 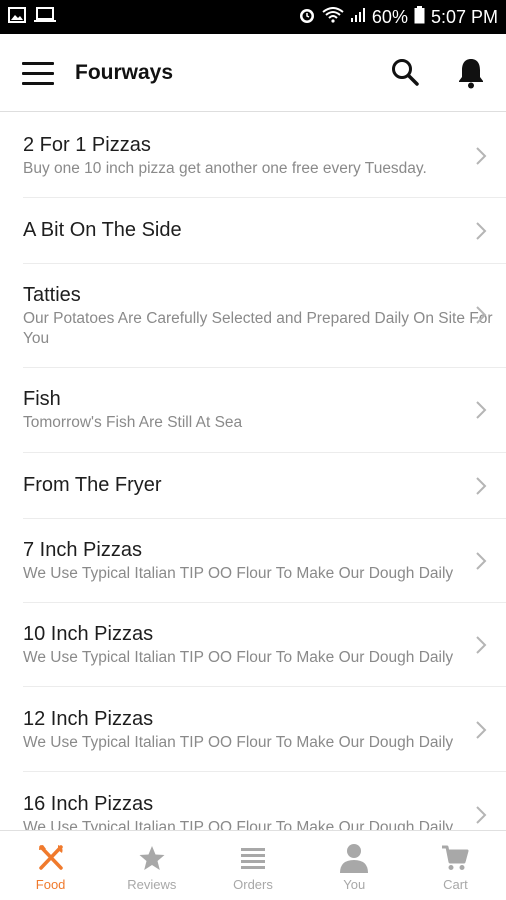 What do you see at coordinates (455, 858) in the screenshot?
I see `cart-icon` at bounding box center [455, 858].